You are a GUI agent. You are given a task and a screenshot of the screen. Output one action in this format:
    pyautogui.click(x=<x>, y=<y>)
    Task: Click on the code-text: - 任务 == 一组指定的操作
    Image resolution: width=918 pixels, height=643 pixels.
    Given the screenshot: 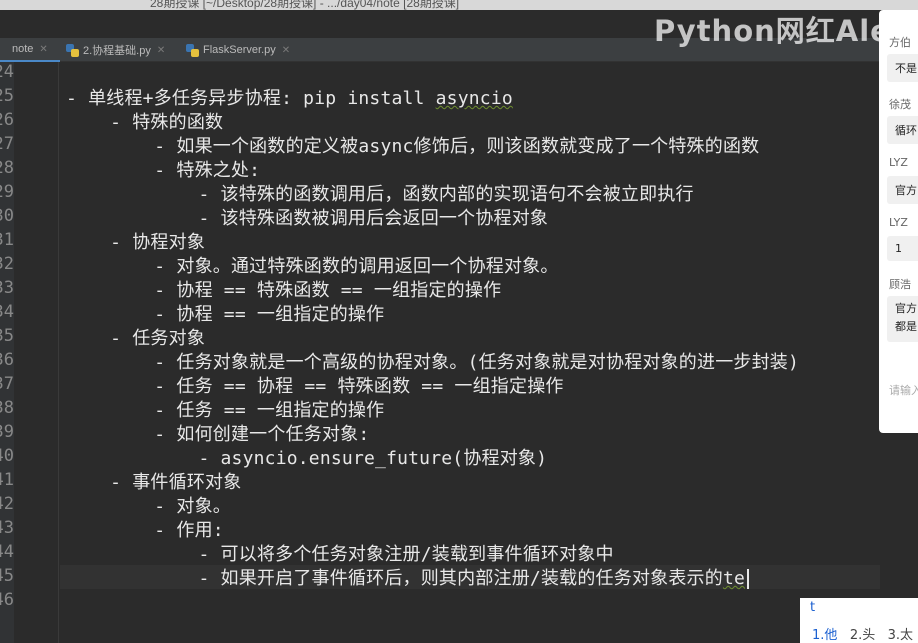 What is the action you would take?
    pyautogui.click(x=225, y=410)
    